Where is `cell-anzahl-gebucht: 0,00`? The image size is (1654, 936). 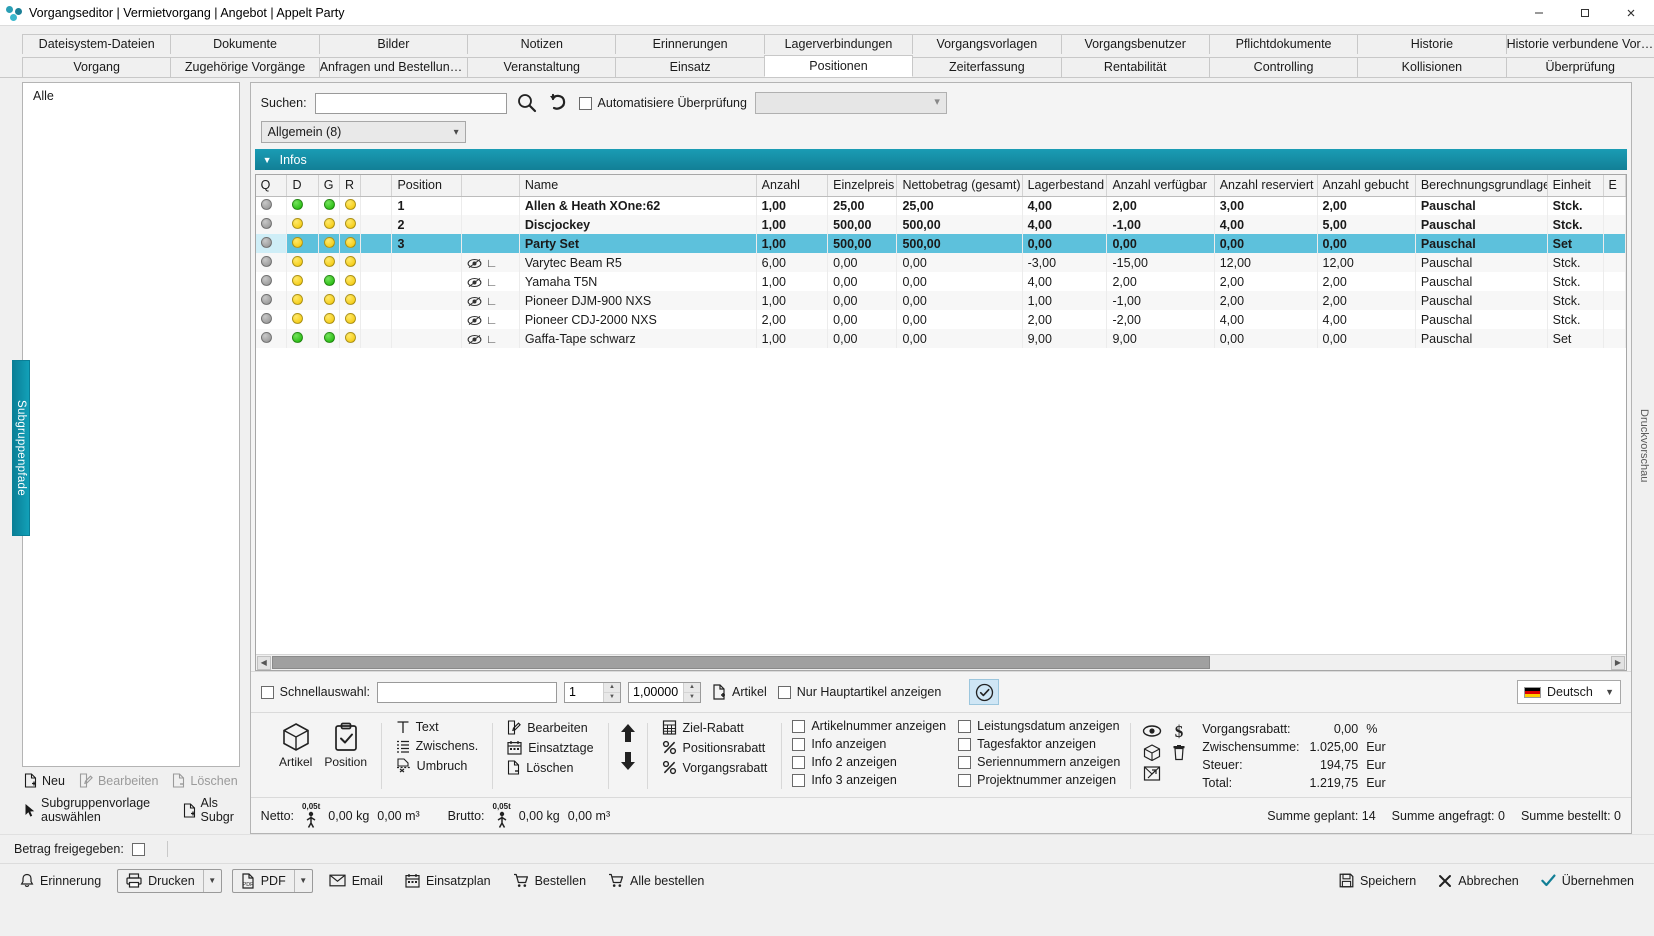
cell-anzahl-gebucht: 0,00 is located at coordinates (1366, 243).